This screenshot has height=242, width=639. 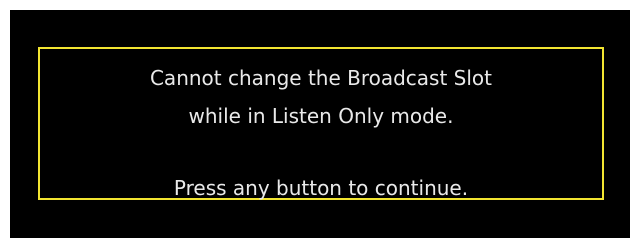 What do you see at coordinates (321, 116) in the screenshot?
I see `message-line-2: while in Listen Only mode.` at bounding box center [321, 116].